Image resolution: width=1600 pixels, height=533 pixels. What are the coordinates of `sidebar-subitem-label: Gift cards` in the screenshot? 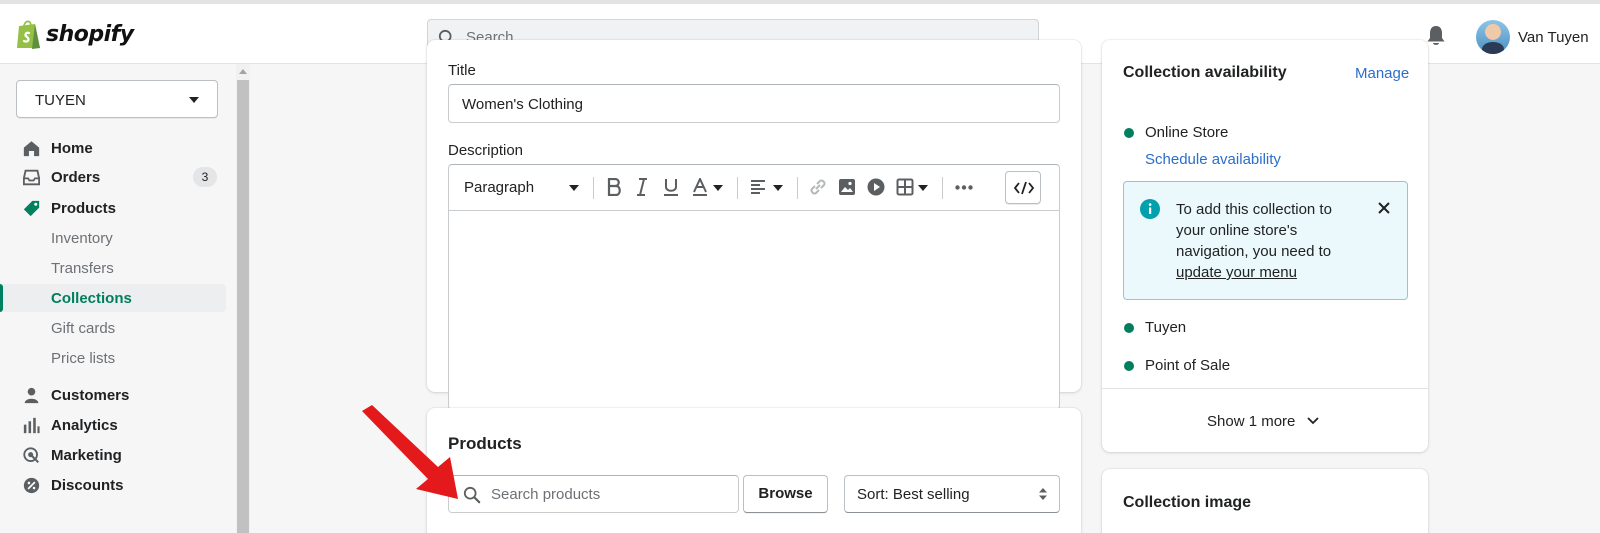 It's located at (83, 328).